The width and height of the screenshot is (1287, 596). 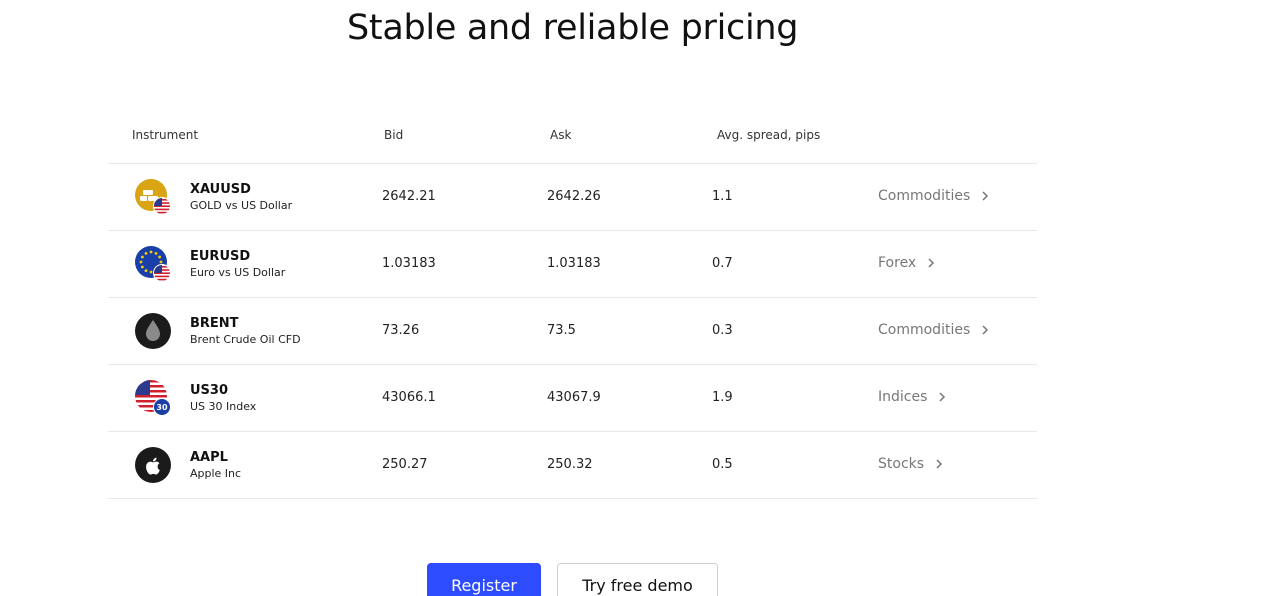 I want to click on column-header-ask: Ask, so click(x=561, y=135).